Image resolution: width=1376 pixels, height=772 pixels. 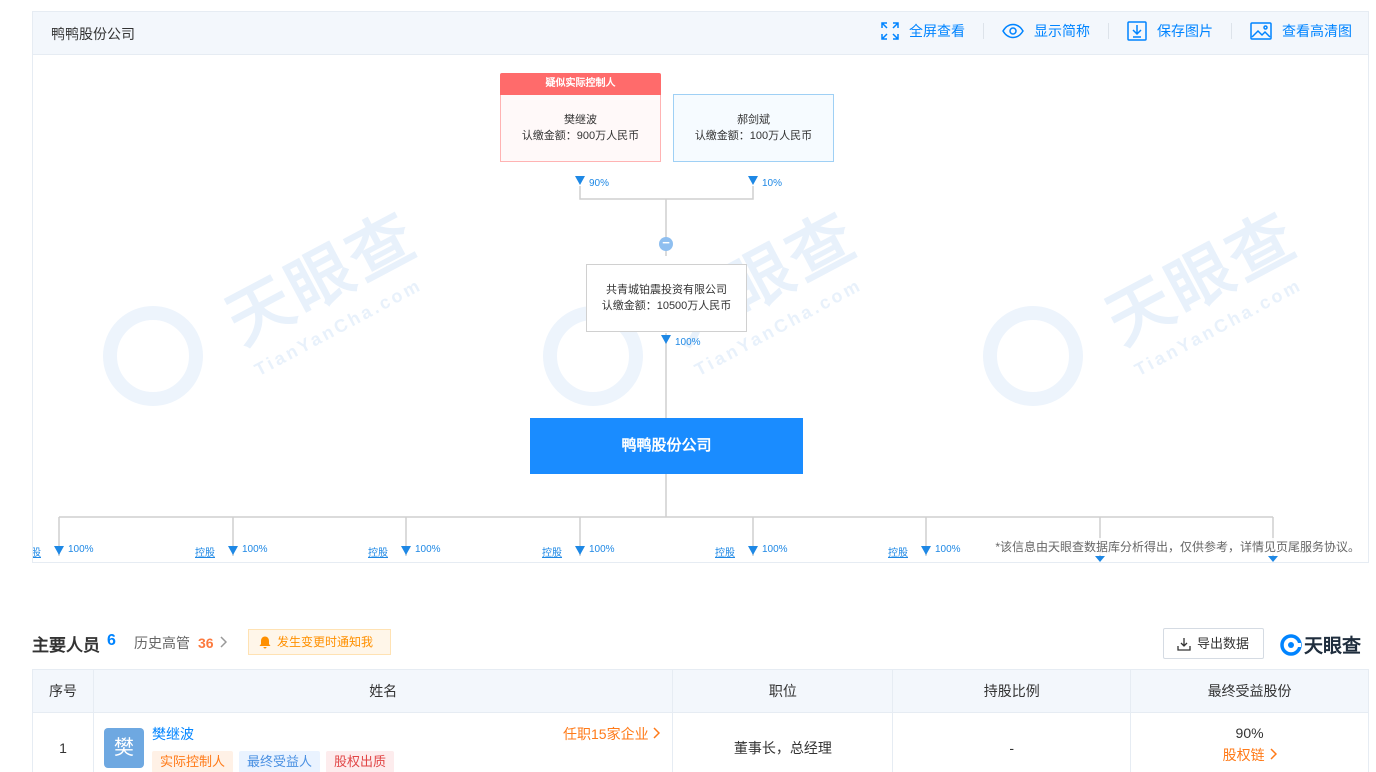 What do you see at coordinates (783, 691) in the screenshot?
I see `column-header: 职位` at bounding box center [783, 691].